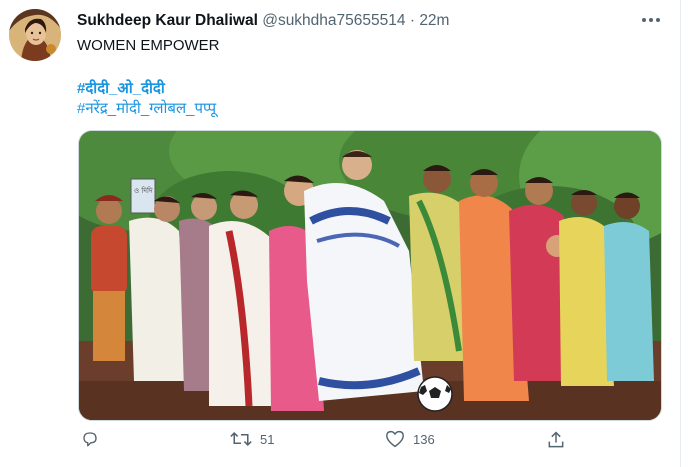 Image resolution: width=700 pixels, height=467 pixels. What do you see at coordinates (333, 20) in the screenshot?
I see `handle: @sukhdha75655514` at bounding box center [333, 20].